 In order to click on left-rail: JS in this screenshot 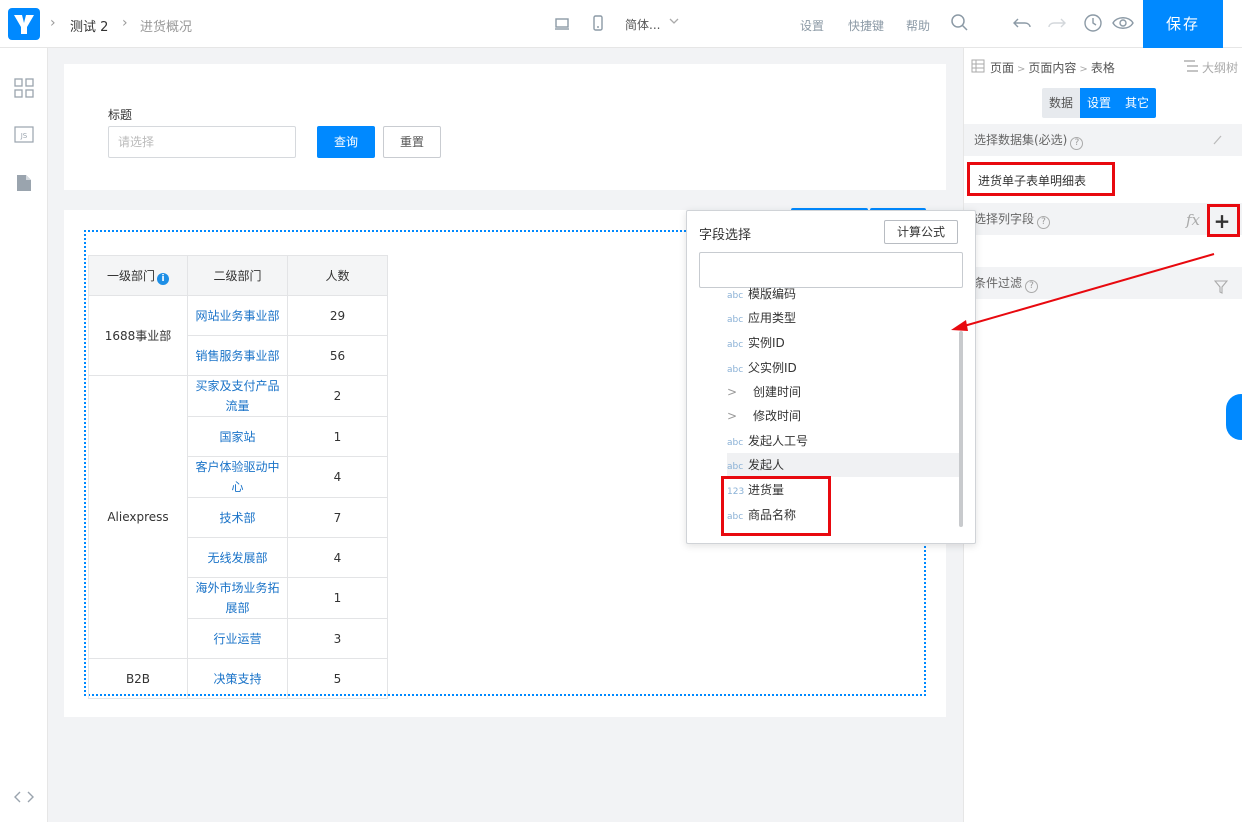, I will do `click(24, 435)`.